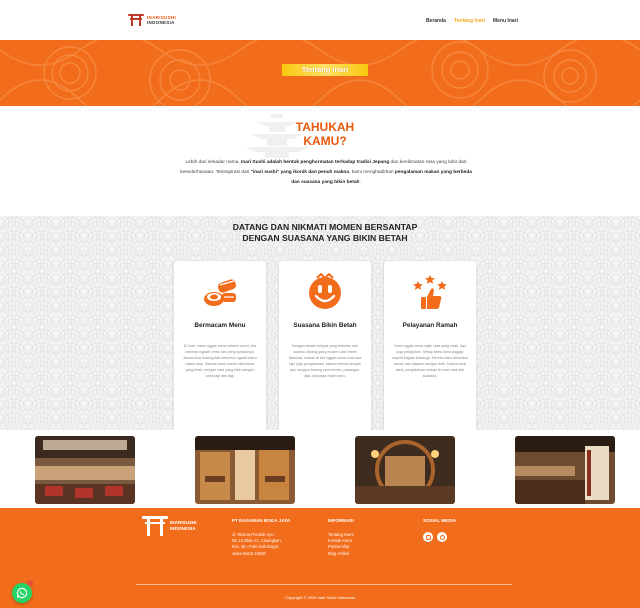 The image size is (640, 608). What do you see at coordinates (430, 292) in the screenshot?
I see `rating-icon` at bounding box center [430, 292].